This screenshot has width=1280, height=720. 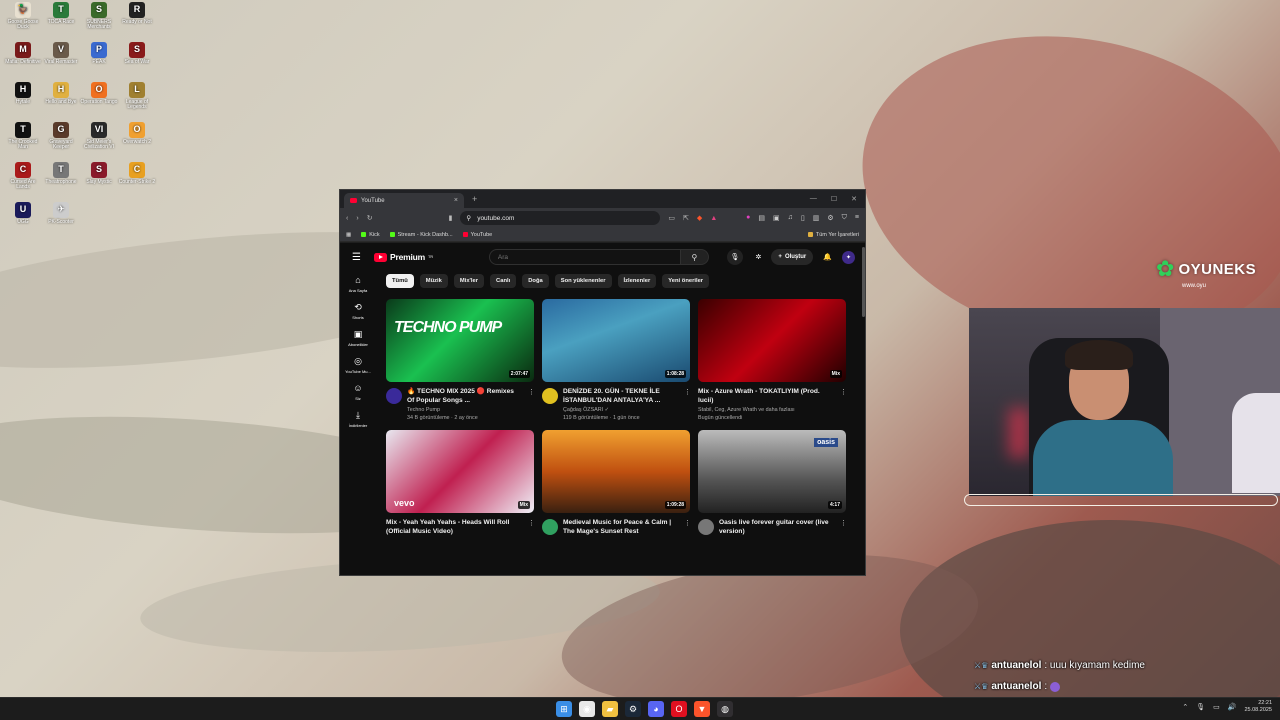 What do you see at coordinates (23, 62) in the screenshot?
I see `desktop-shortcut: M Mafia: Definitive` at bounding box center [23, 62].